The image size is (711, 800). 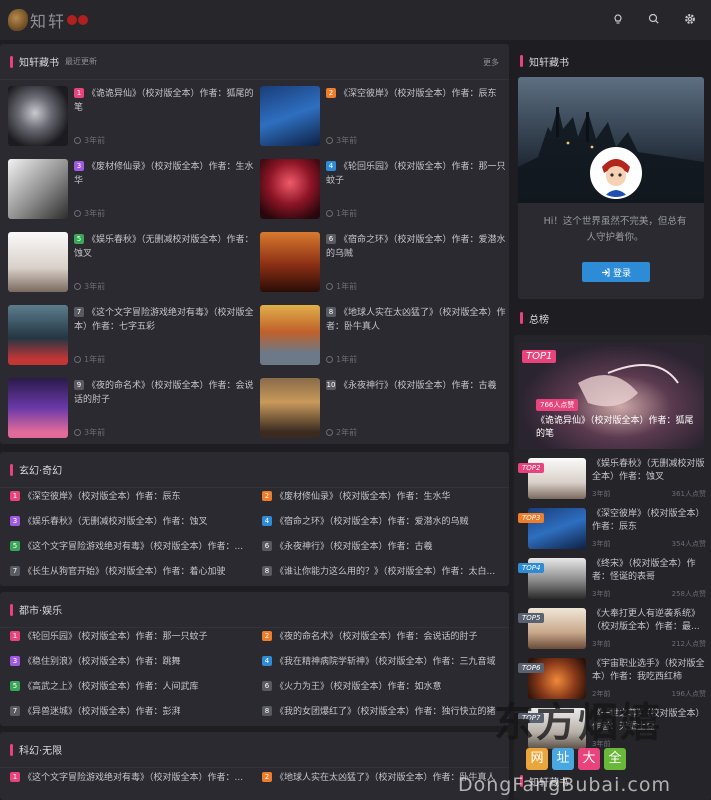 What do you see at coordinates (131, 409) in the screenshot?
I see `book-card: 9 《夜的命名术》（校对版全本）作者：会说话的肘子 3年前` at bounding box center [131, 409].